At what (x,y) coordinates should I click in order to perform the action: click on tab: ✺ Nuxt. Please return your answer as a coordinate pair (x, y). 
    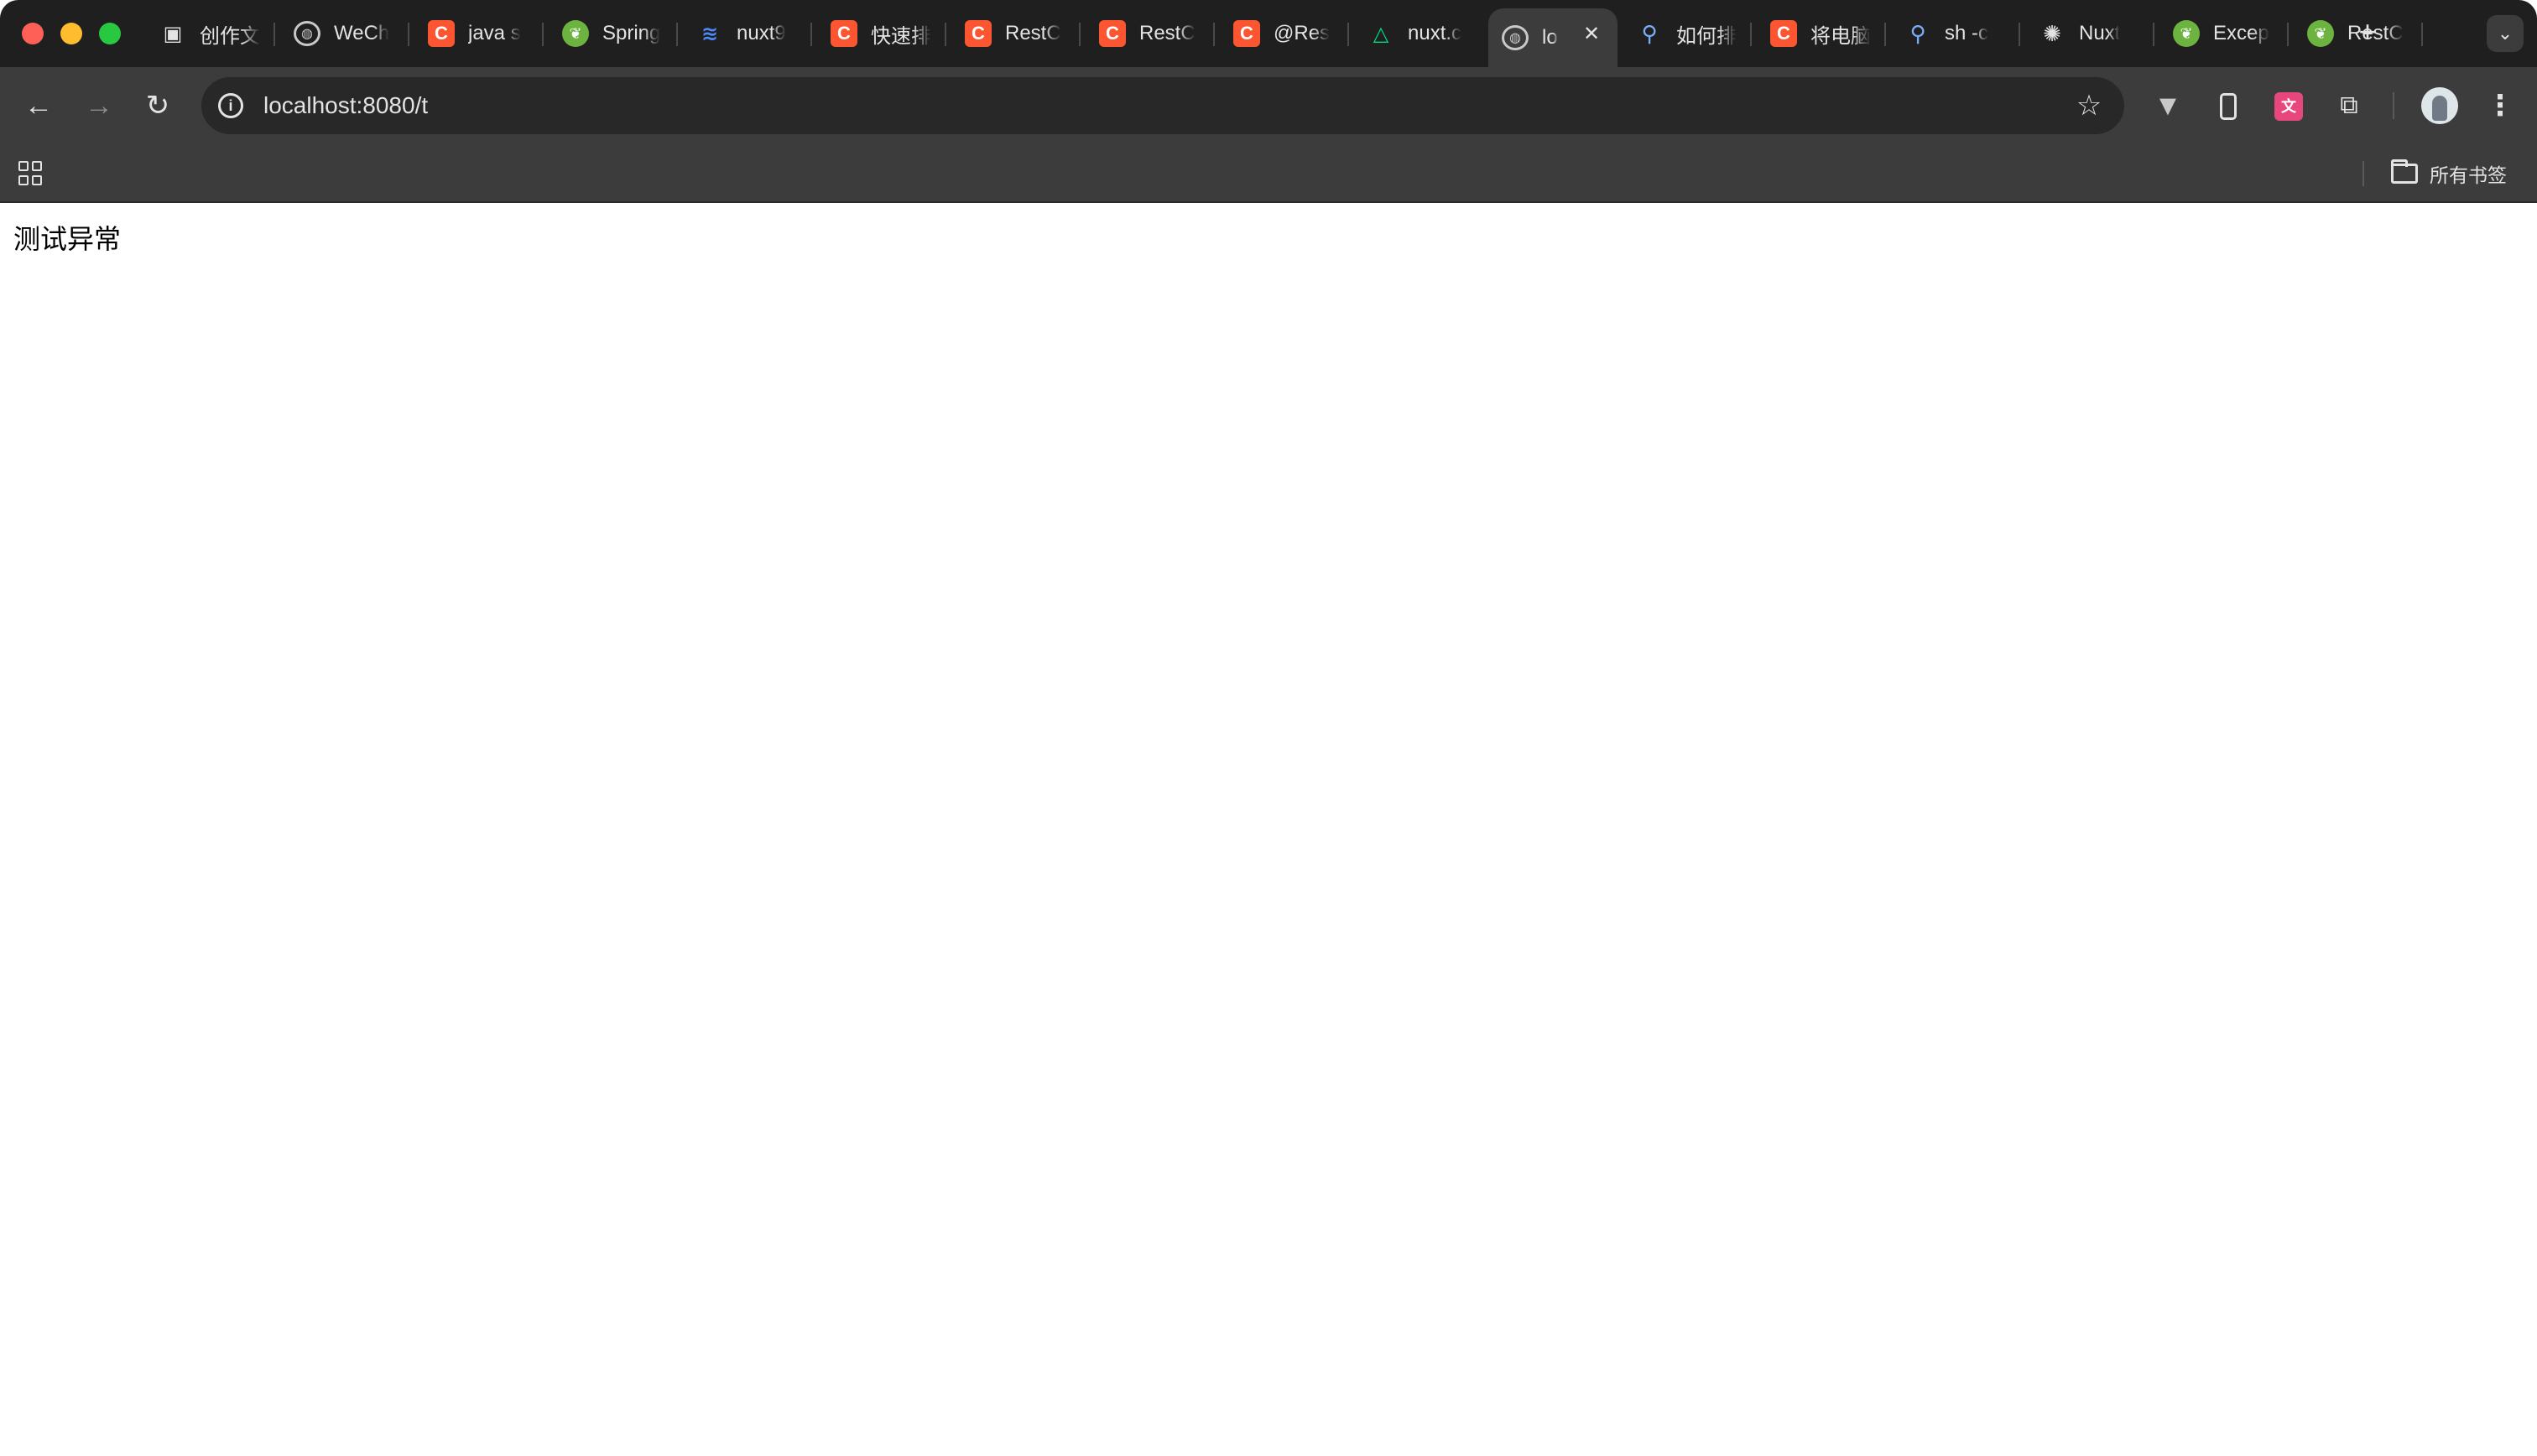
    Looking at the image, I should click on (2089, 33).